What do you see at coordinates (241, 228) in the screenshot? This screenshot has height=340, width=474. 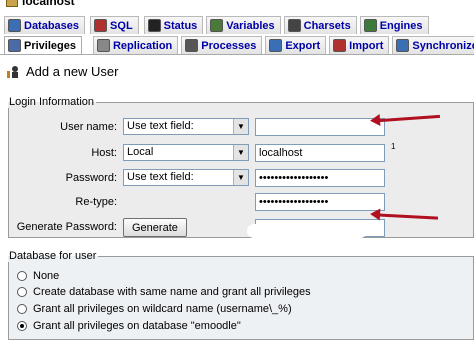 I see `generate-row: Generate Password: Generate` at bounding box center [241, 228].